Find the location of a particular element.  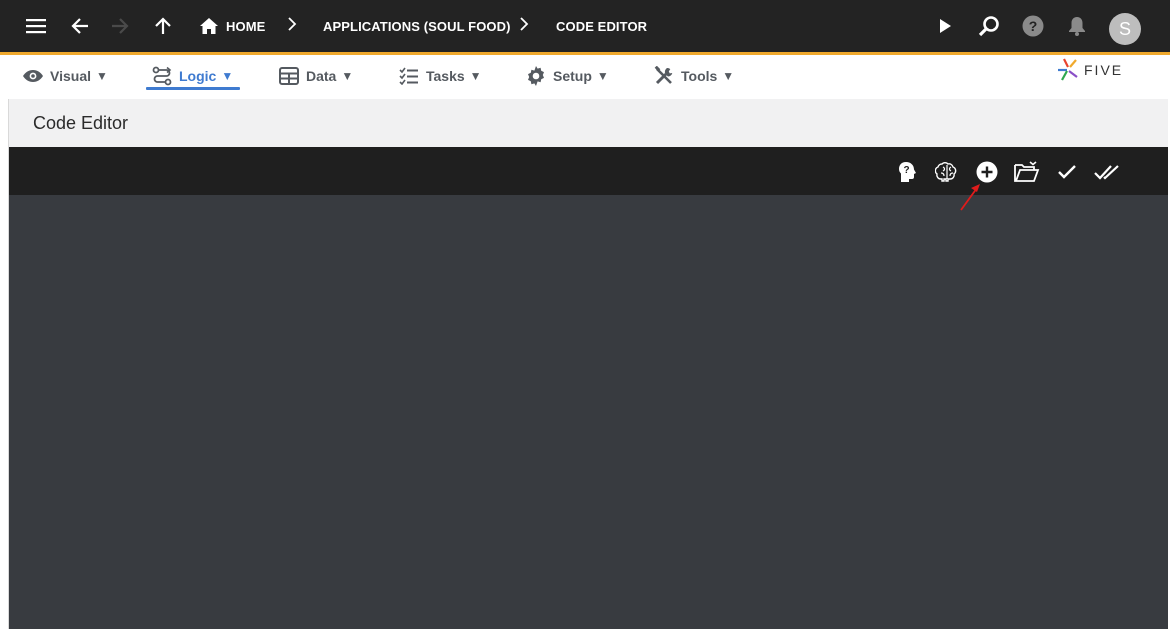

menu-tools-label: Tools is located at coordinates (699, 76).